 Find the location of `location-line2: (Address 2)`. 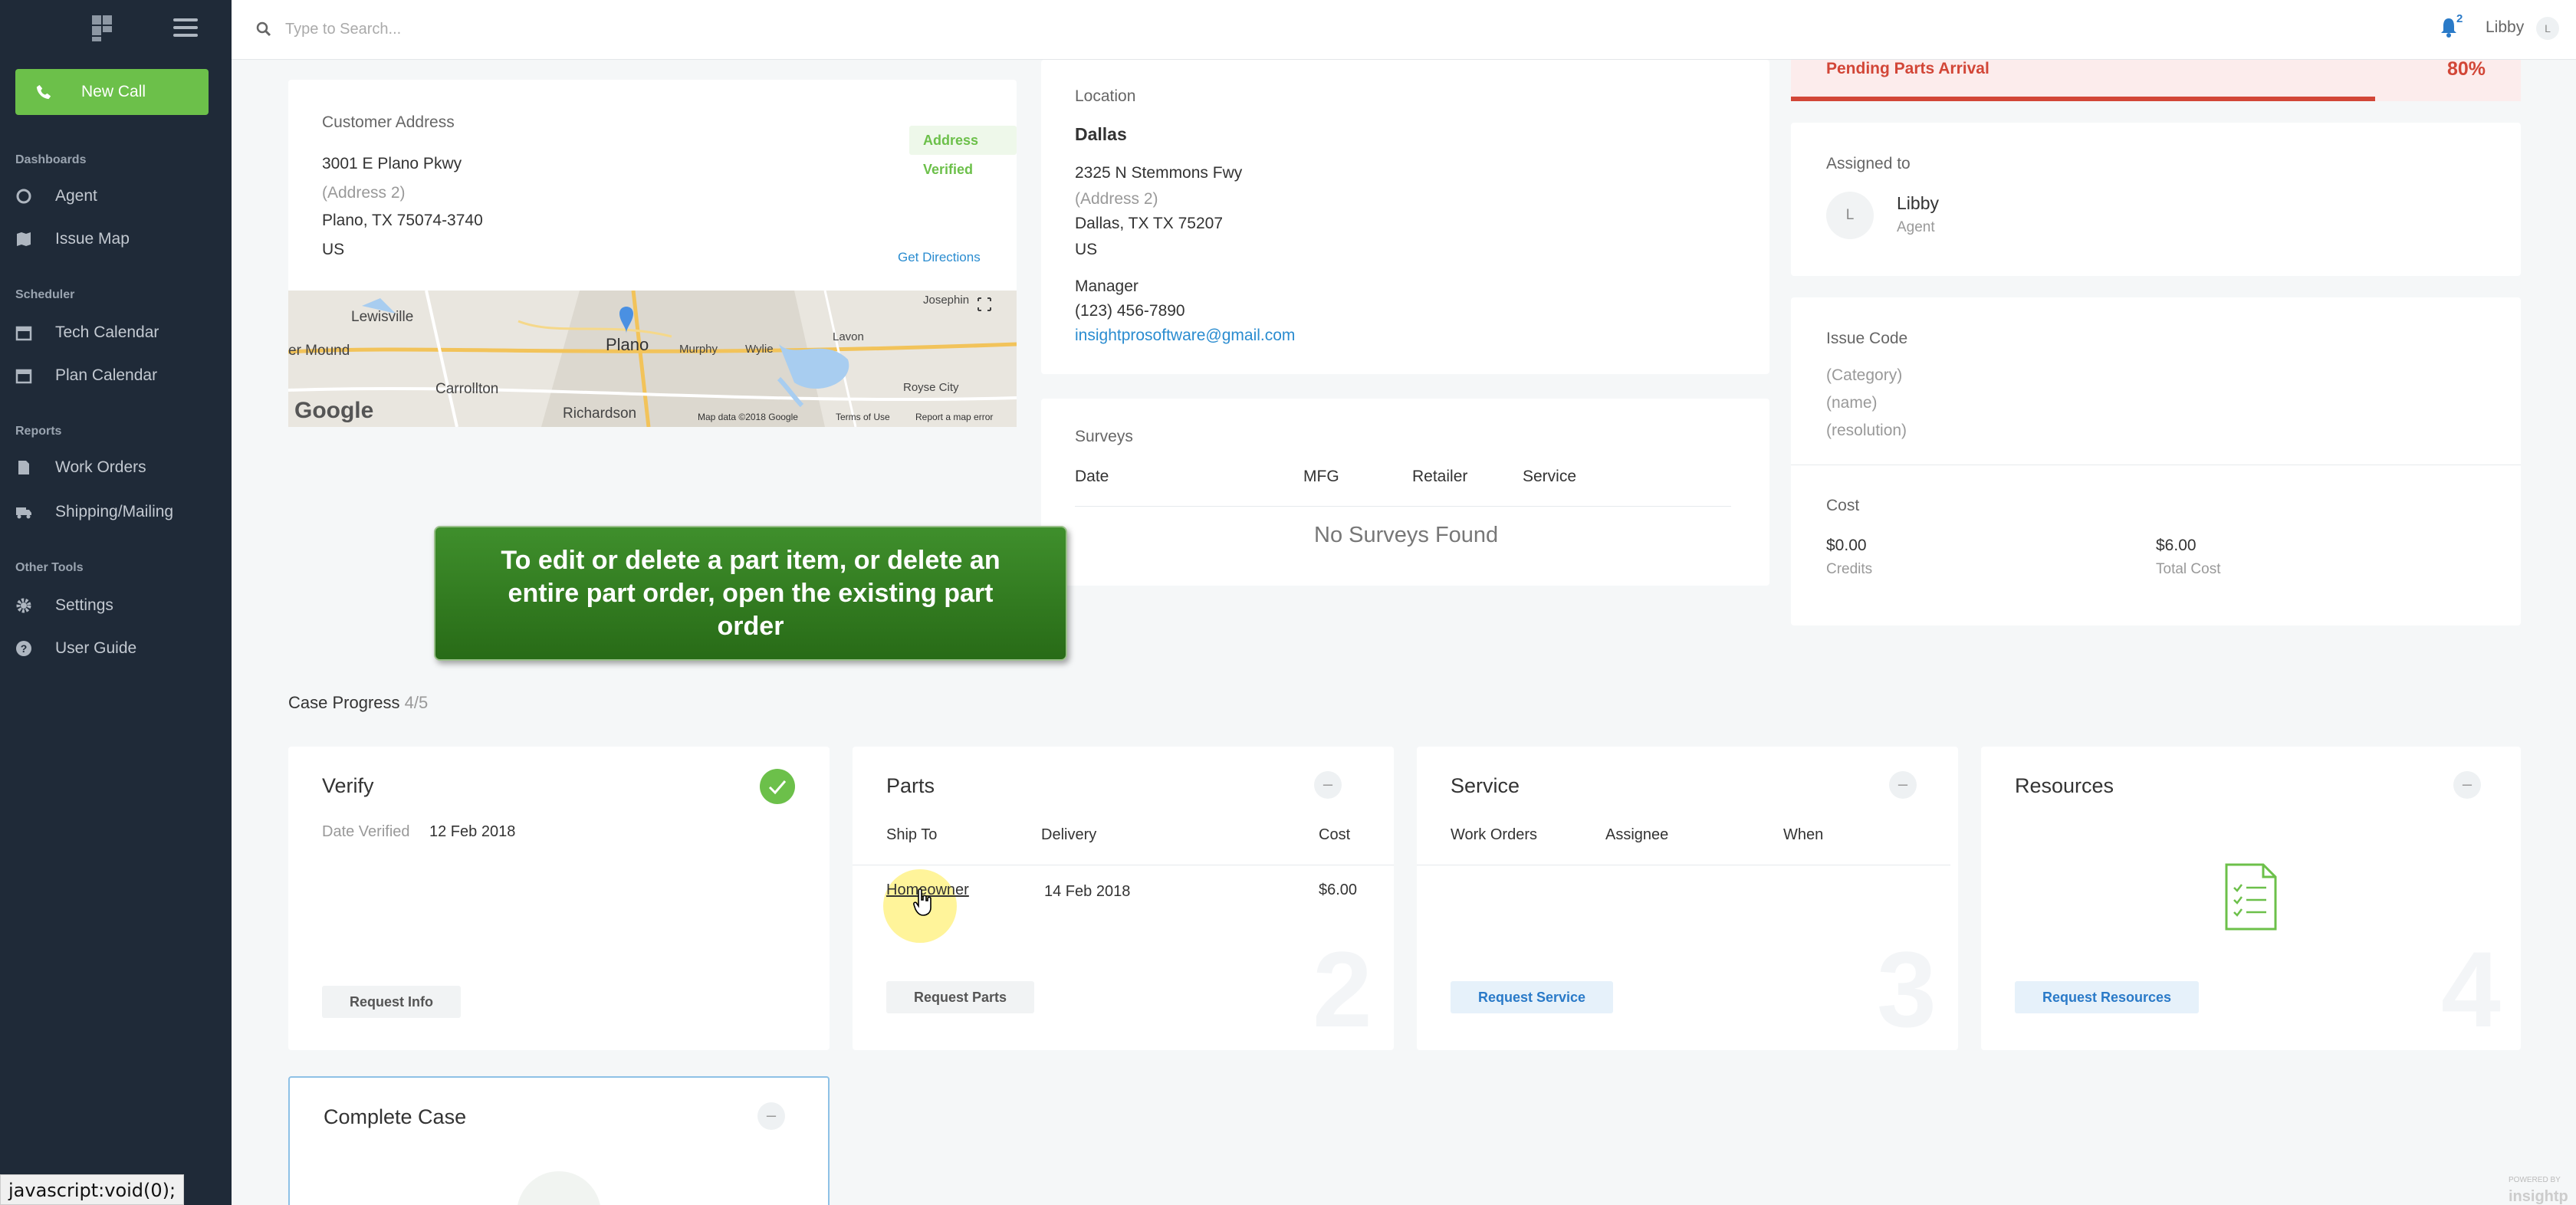

location-line2: (Address 2) is located at coordinates (1116, 199).